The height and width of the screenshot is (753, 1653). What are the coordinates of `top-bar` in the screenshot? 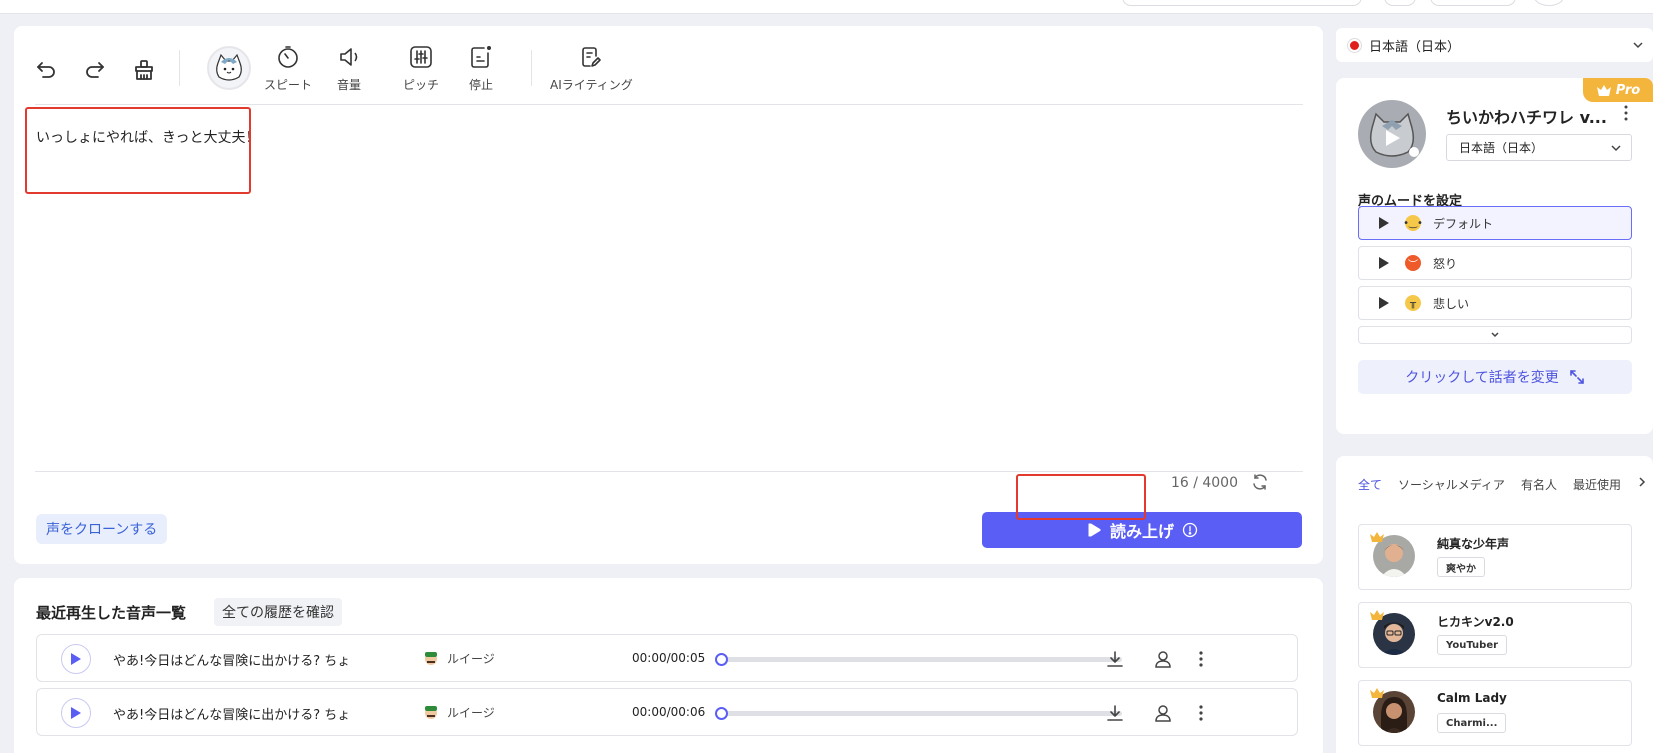 It's located at (826, 7).